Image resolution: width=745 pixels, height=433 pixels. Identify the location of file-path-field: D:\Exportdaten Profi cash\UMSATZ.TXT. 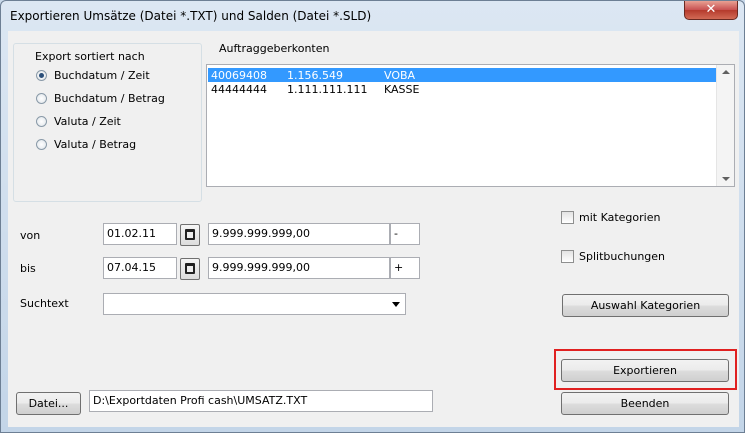
(261, 401).